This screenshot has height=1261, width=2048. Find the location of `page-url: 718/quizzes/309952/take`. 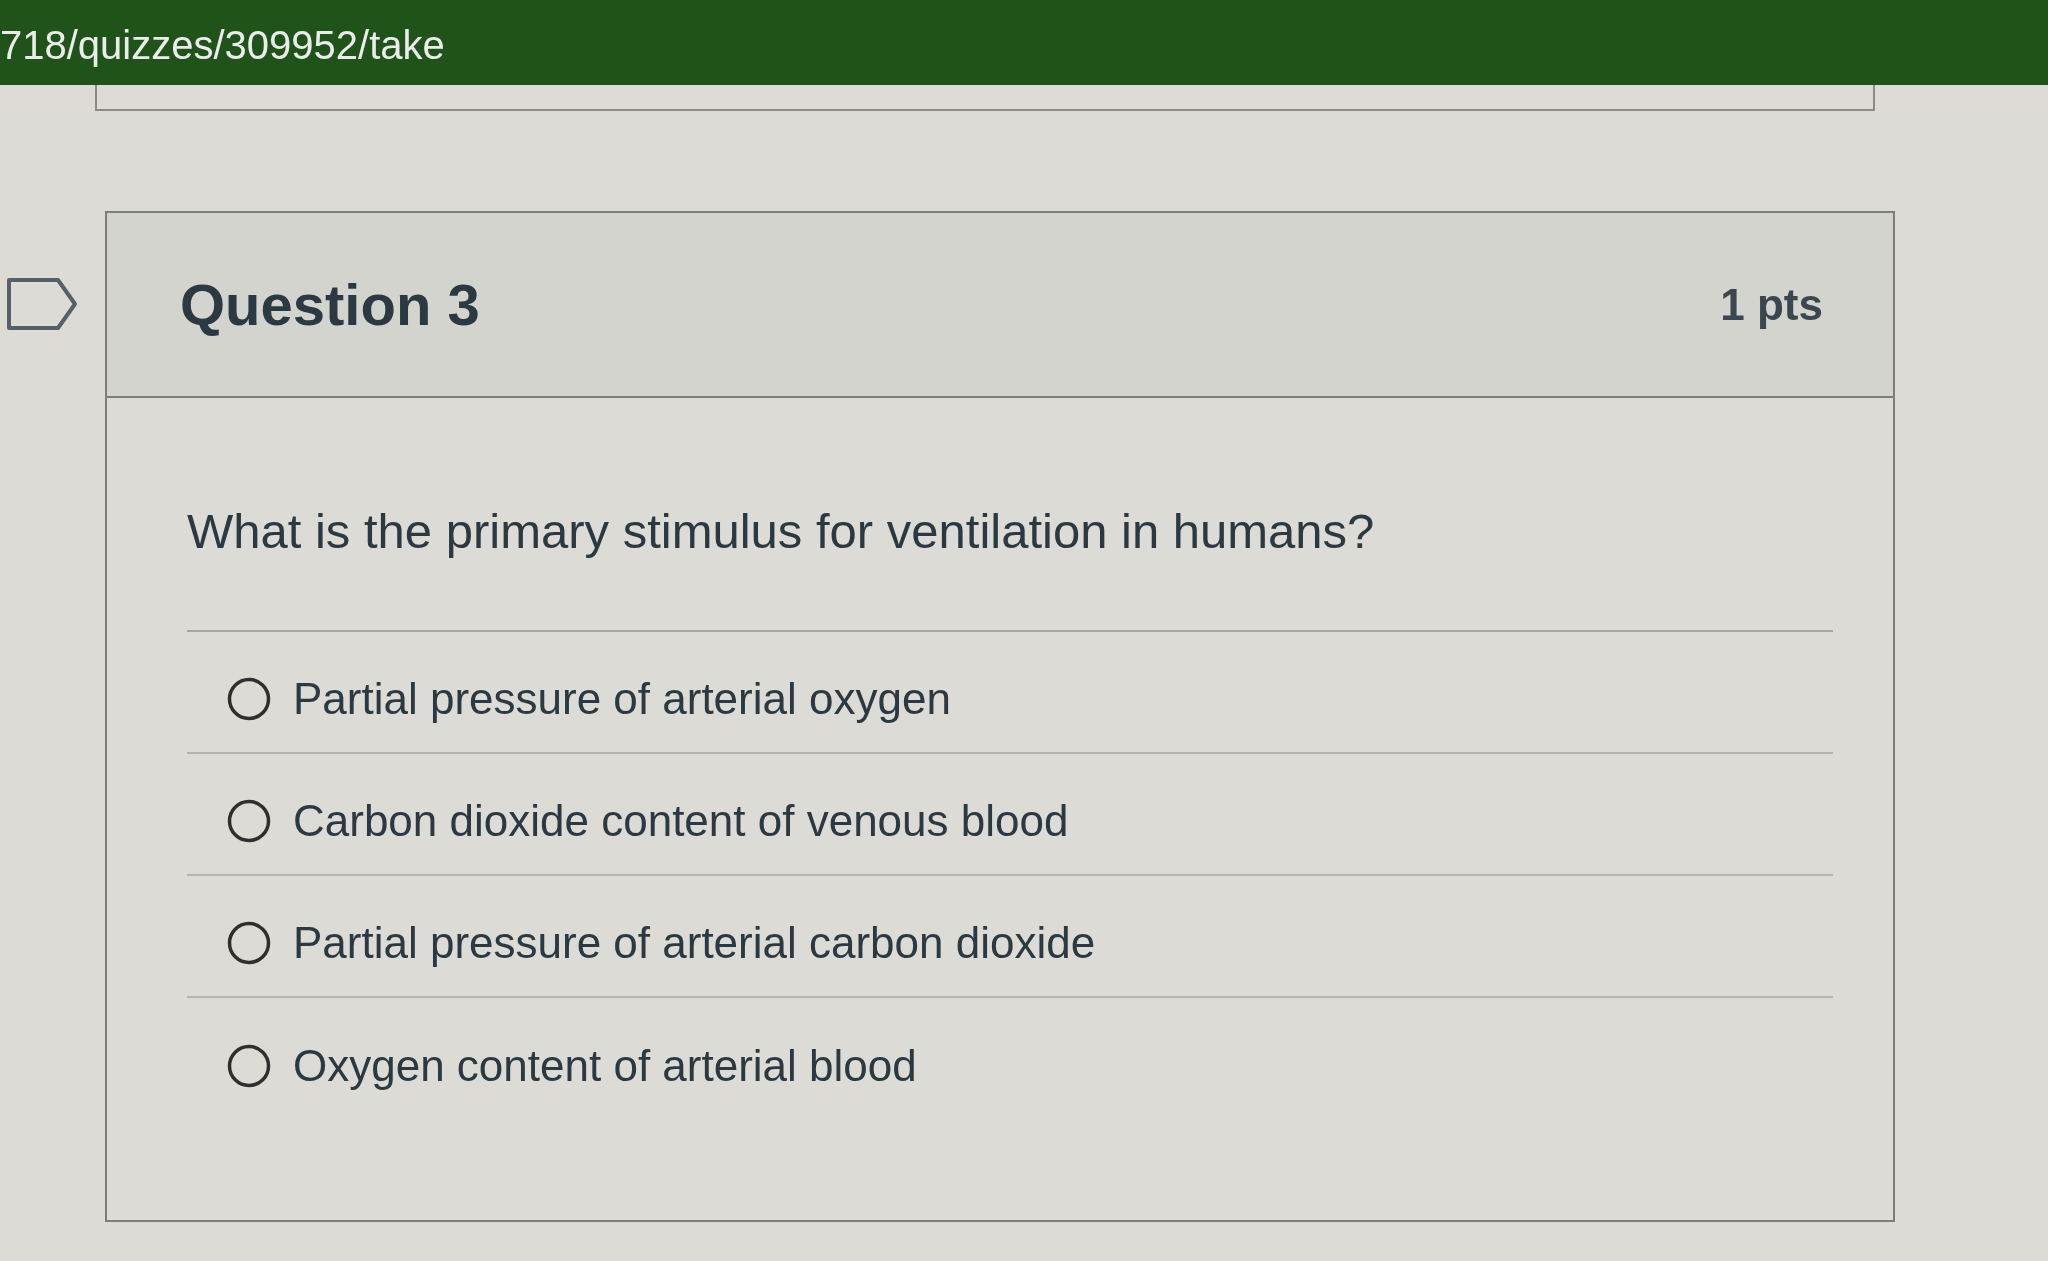

page-url: 718/quizzes/309952/take is located at coordinates (222, 44).